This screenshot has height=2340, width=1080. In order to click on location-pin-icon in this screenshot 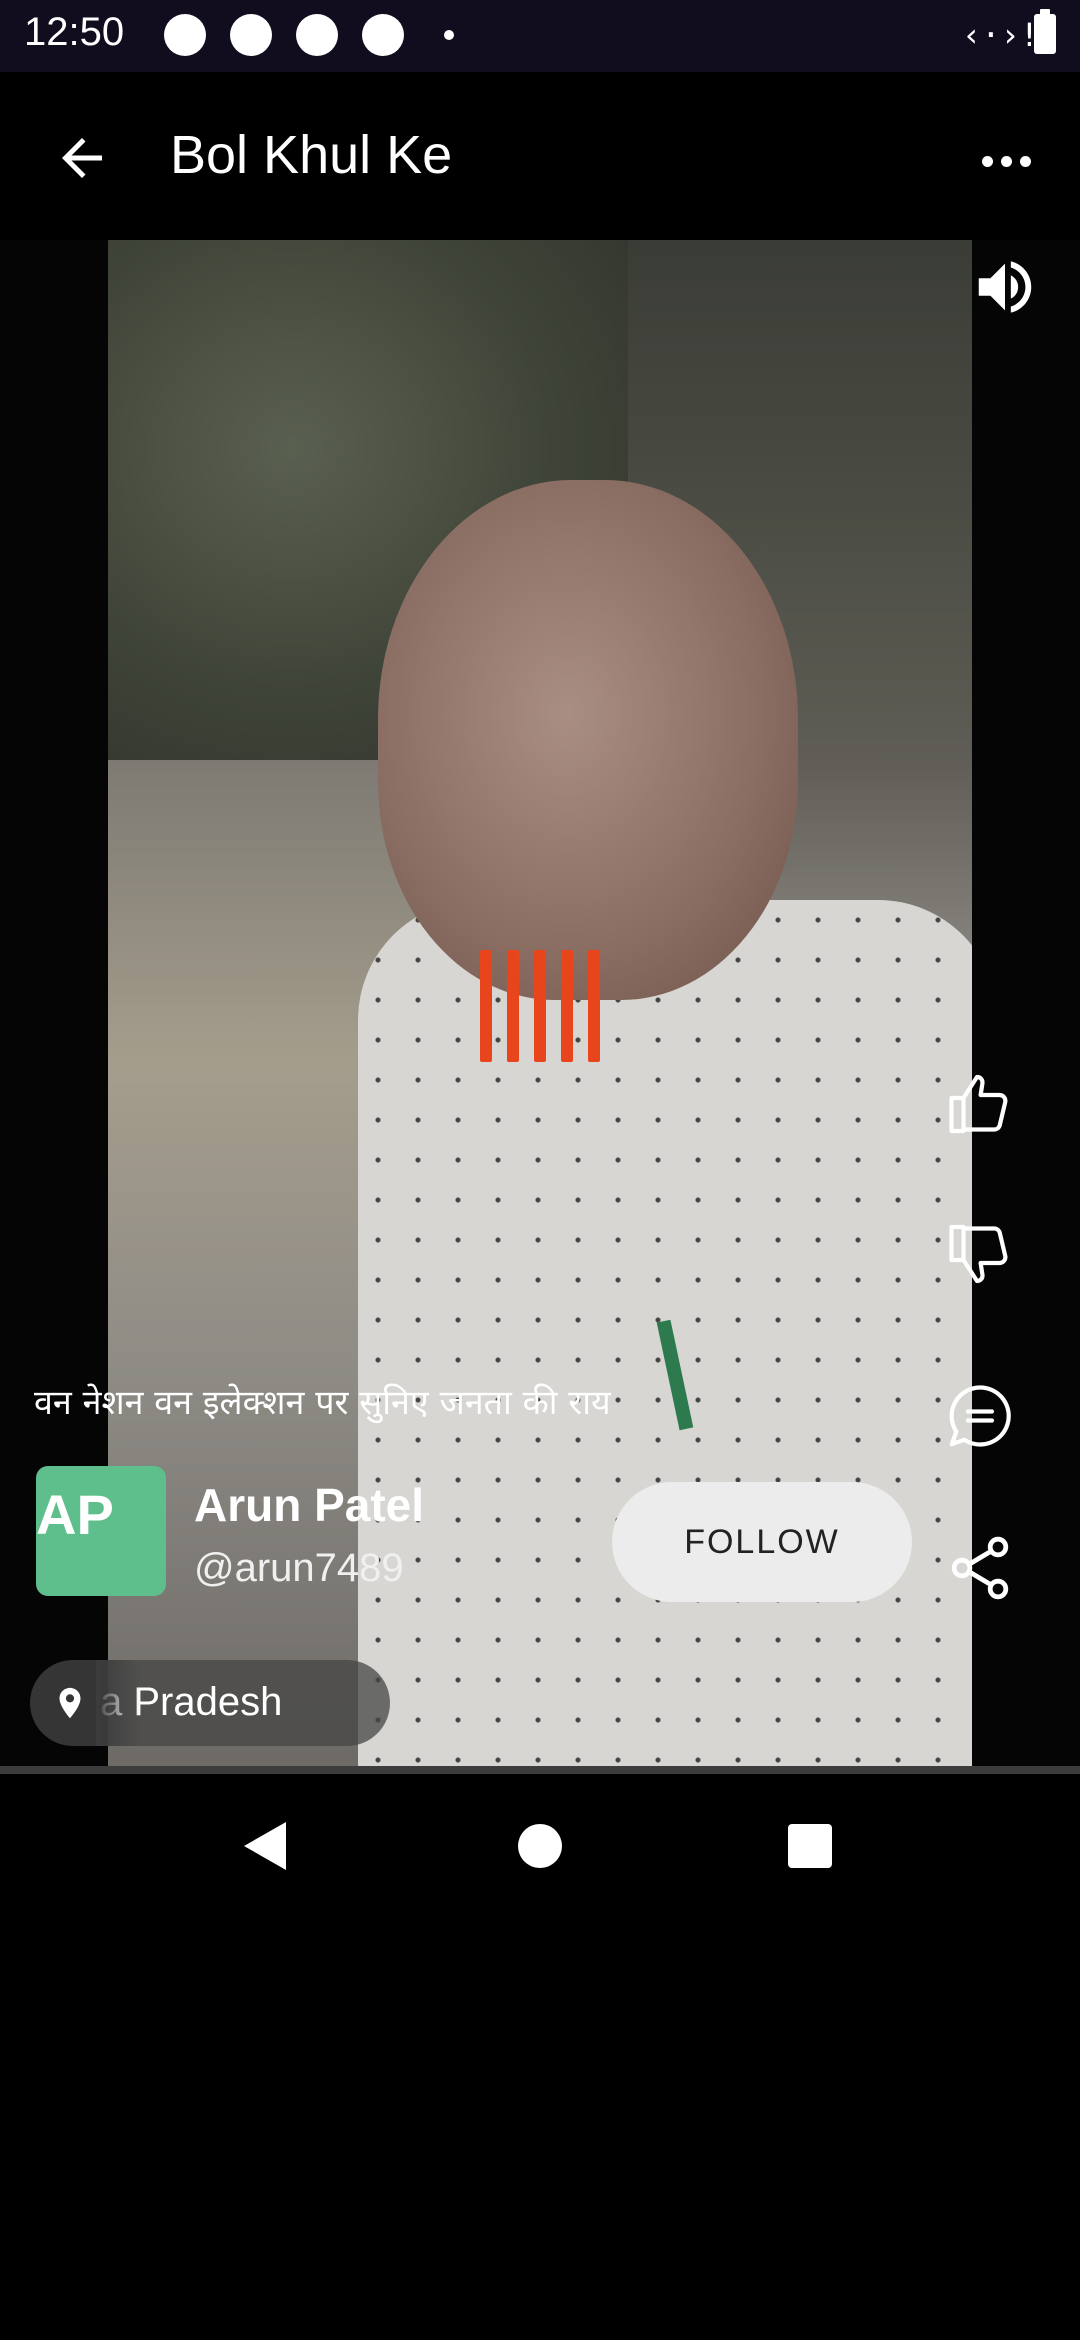, I will do `click(70, 1703)`.